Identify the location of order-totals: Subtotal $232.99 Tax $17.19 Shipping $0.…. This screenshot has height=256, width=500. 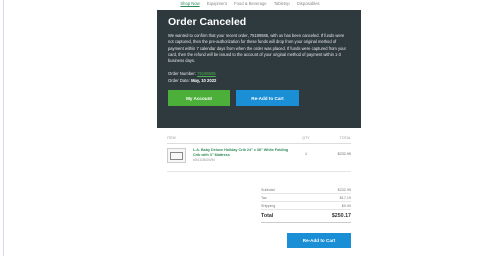
(306, 204).